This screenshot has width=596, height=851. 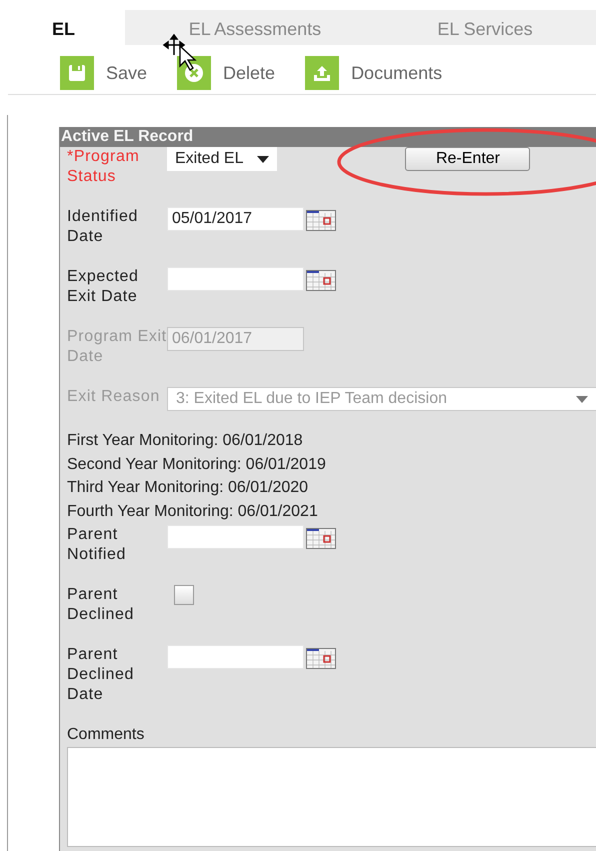 I want to click on date-field: 05/01/2017, so click(x=235, y=219).